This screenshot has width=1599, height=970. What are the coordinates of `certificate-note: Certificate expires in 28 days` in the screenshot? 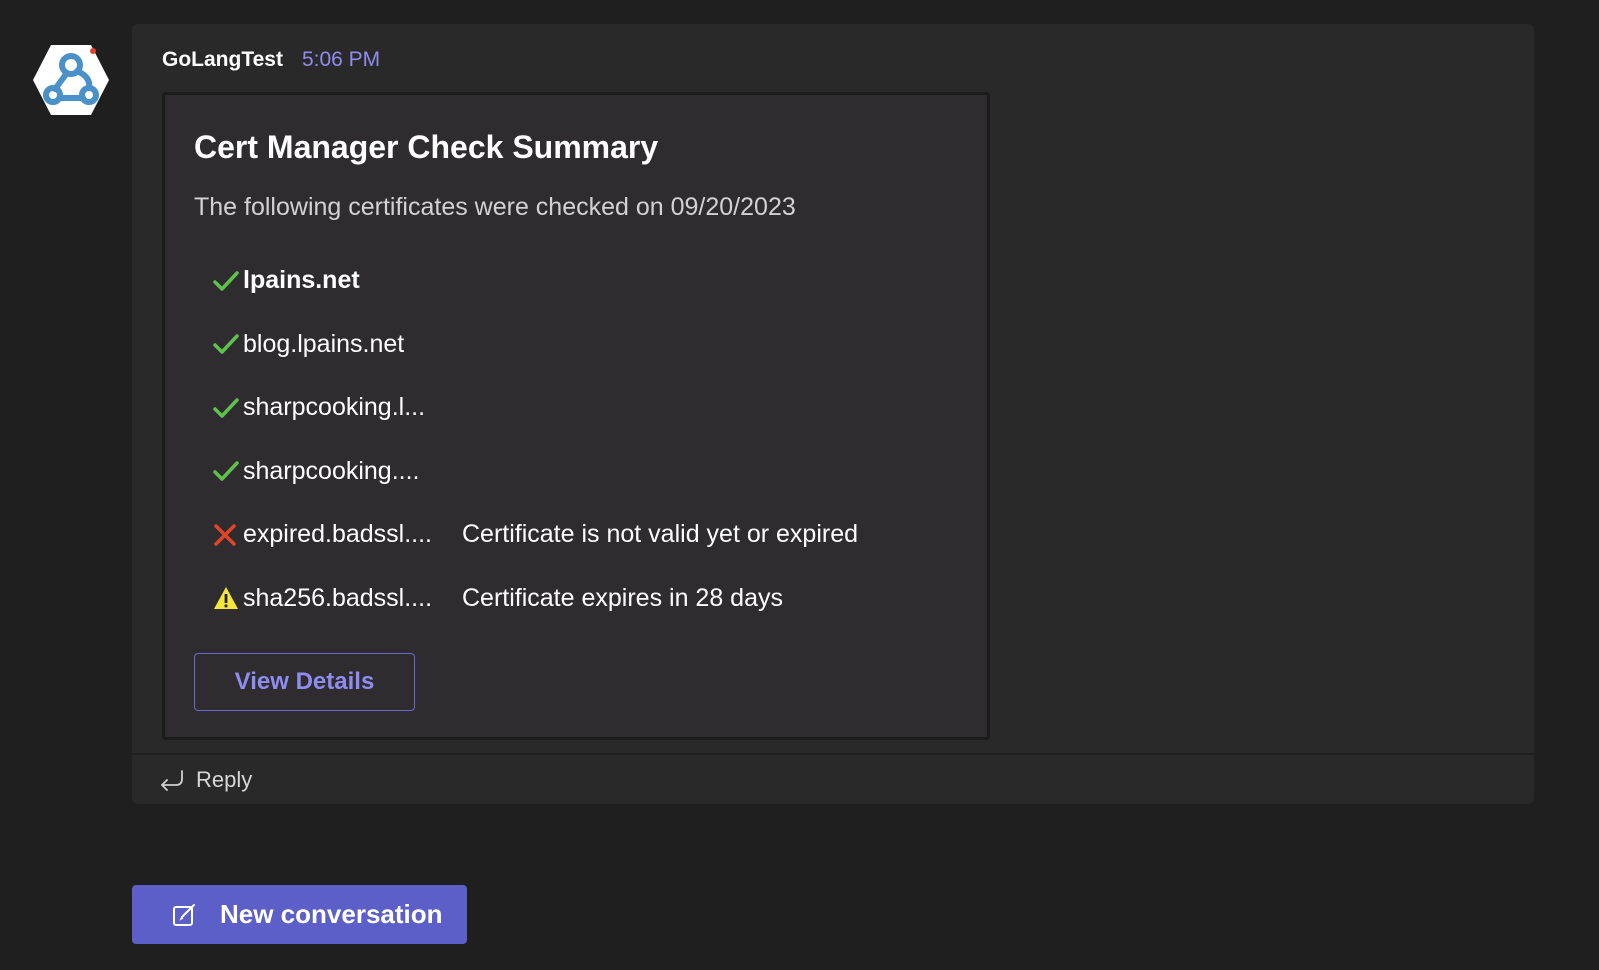 It's located at (622, 597).